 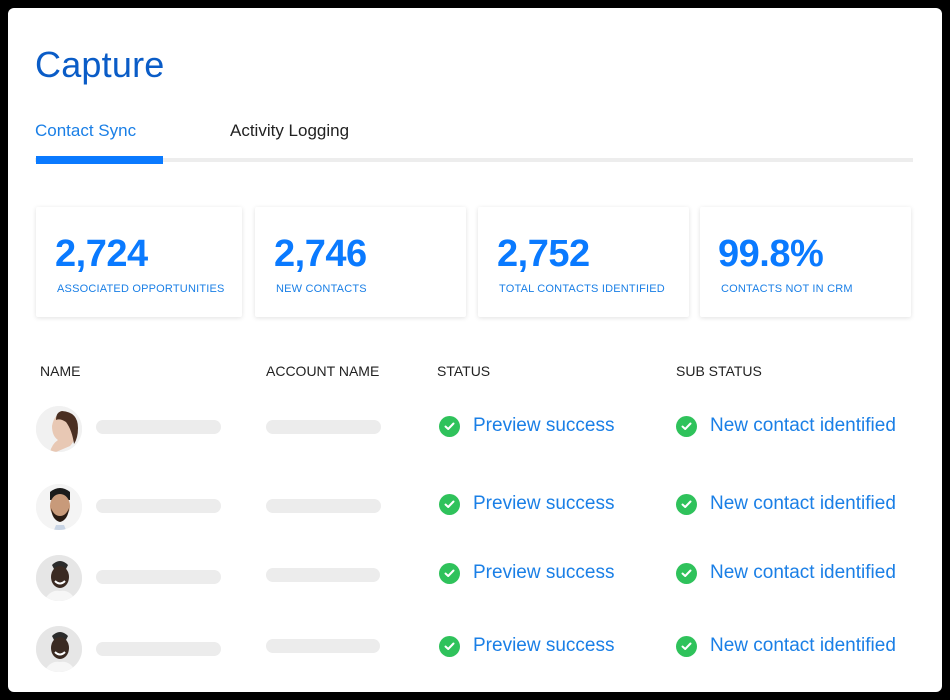 I want to click on page-title: Capture, so click(x=100, y=64).